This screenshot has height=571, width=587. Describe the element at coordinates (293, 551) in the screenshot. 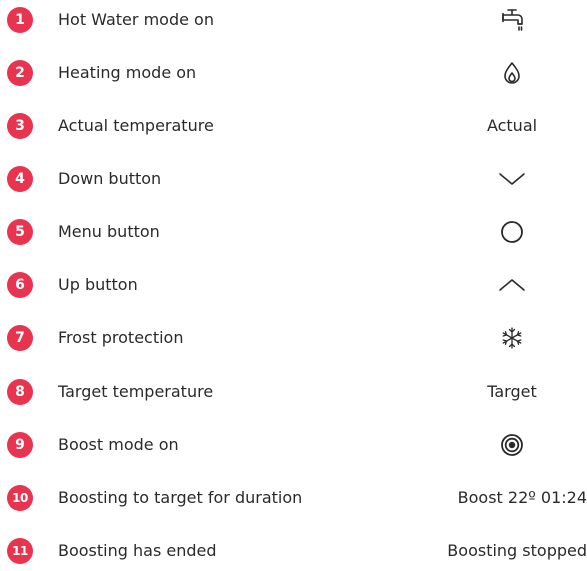

I see `list-item: 11 Boosting has ended Boosting stopped` at that location.